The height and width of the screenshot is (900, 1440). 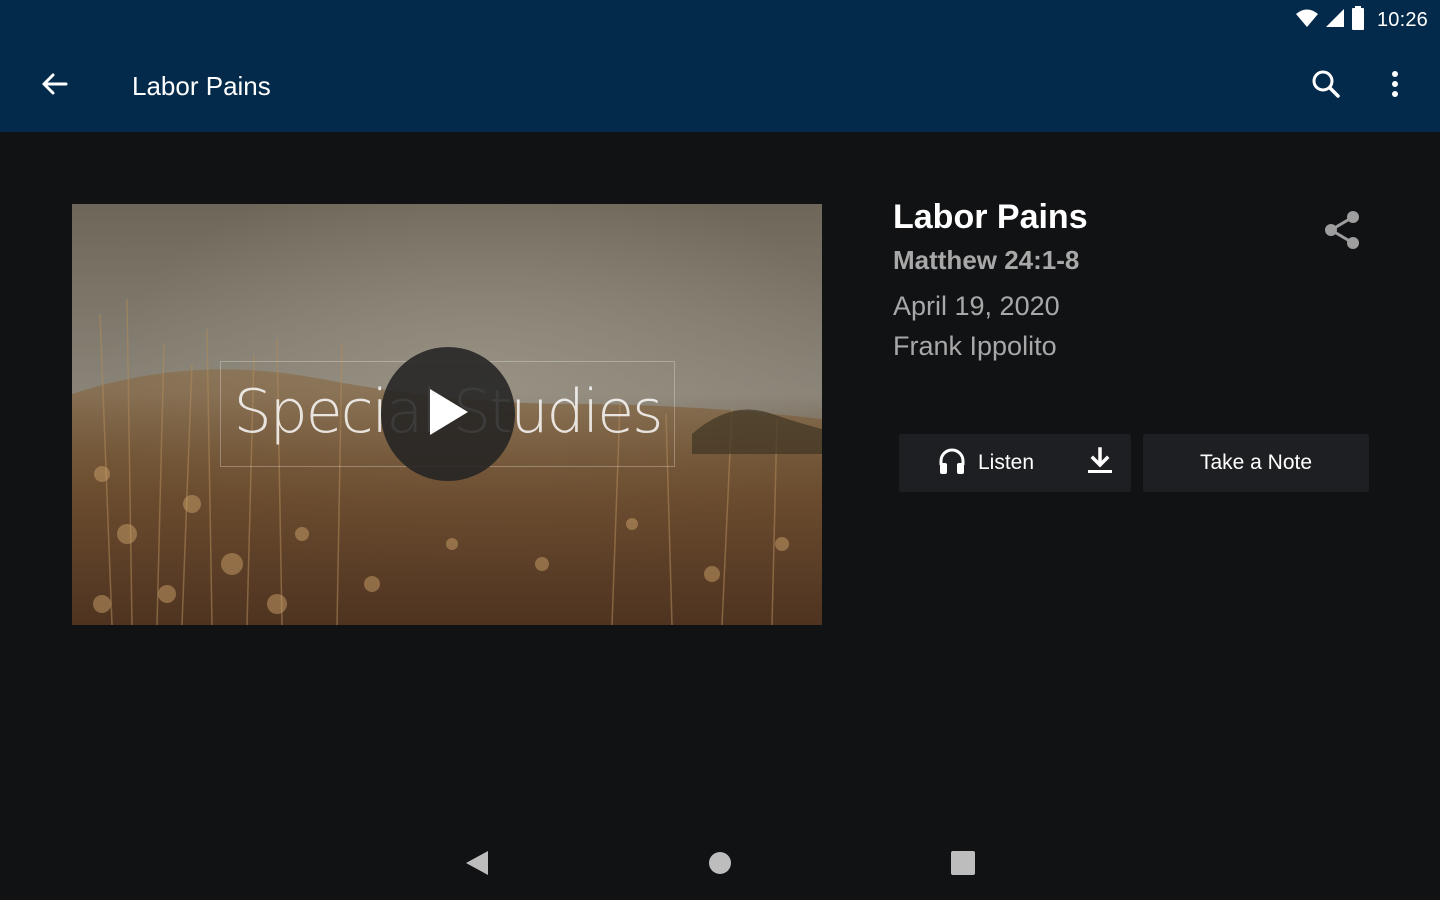 I want to click on share-icon, so click(x=1342, y=232).